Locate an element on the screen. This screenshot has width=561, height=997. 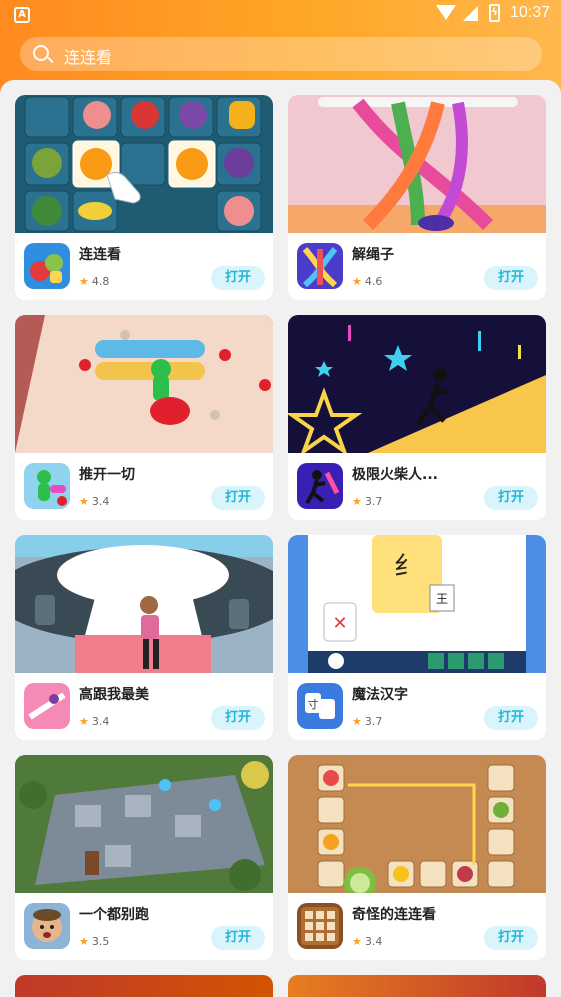
game-card: 纟 王 ✕ 寸 魔法汉字 ★ 3.7 打开 is located at coordinates (417, 637).